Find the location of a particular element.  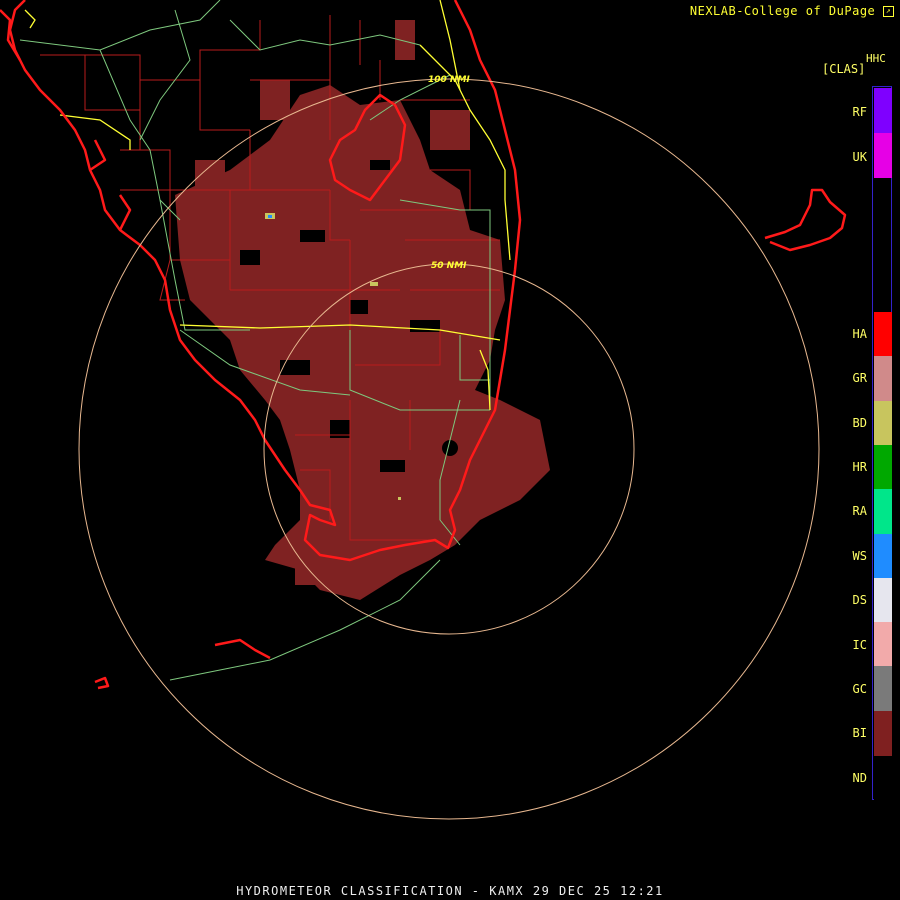

legend-swatch-ws is located at coordinates (883, 556).